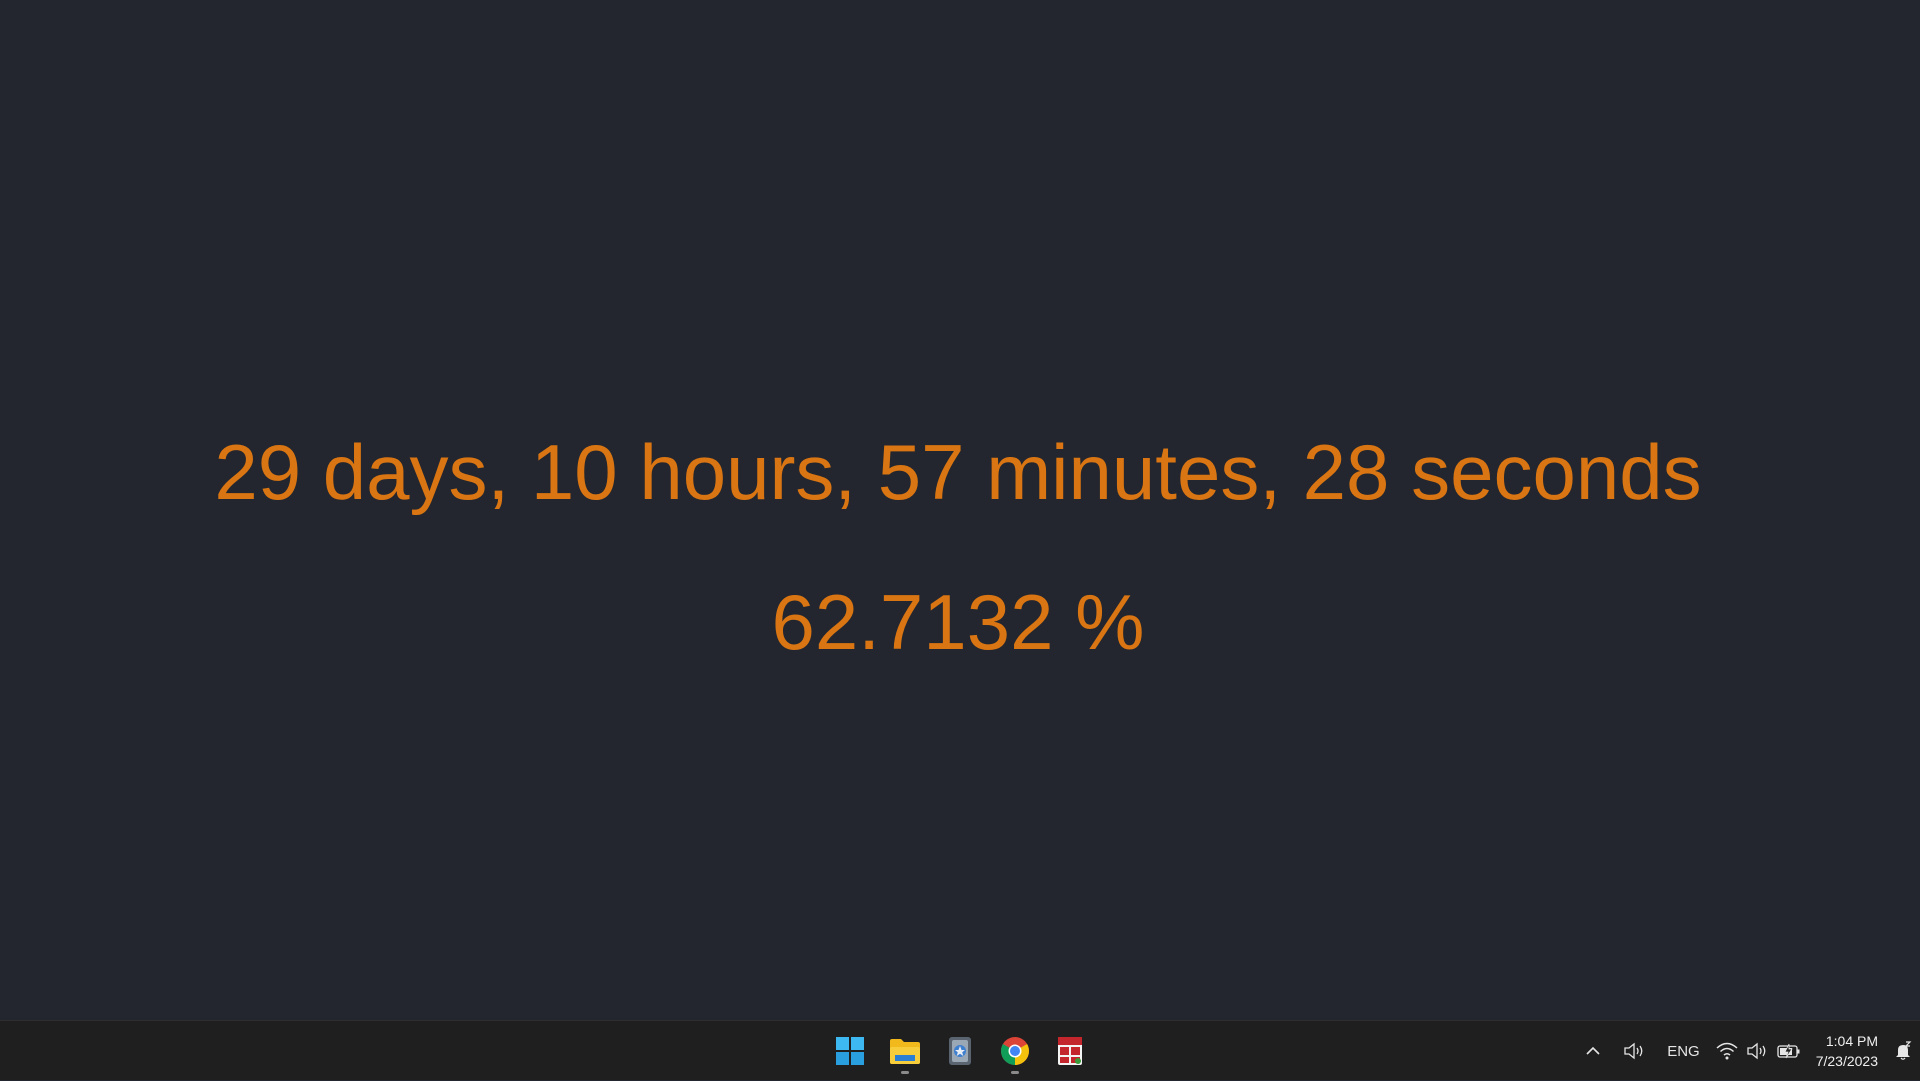 This screenshot has height=1081, width=1920. I want to click on volume-icon, so click(1756, 1051).